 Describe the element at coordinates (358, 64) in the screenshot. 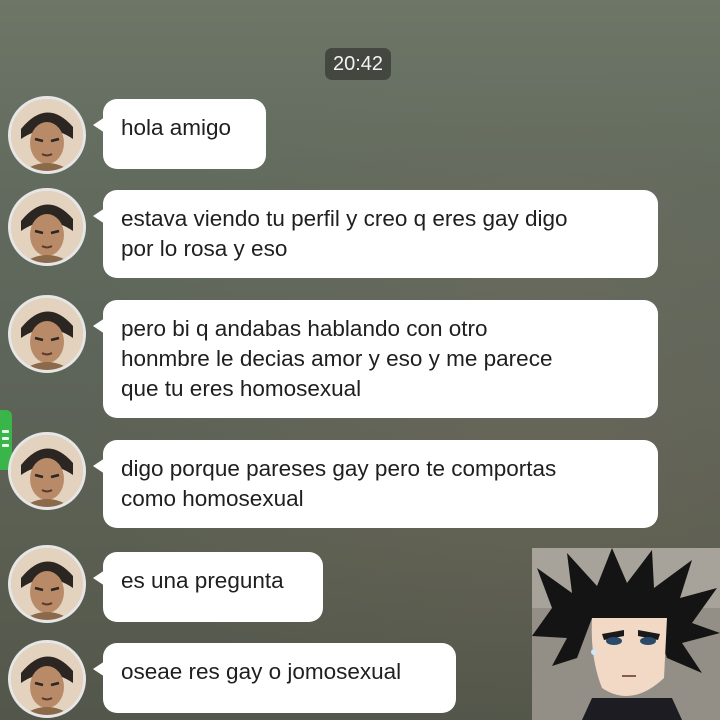

I see `timestamp-badge: 20:42` at that location.